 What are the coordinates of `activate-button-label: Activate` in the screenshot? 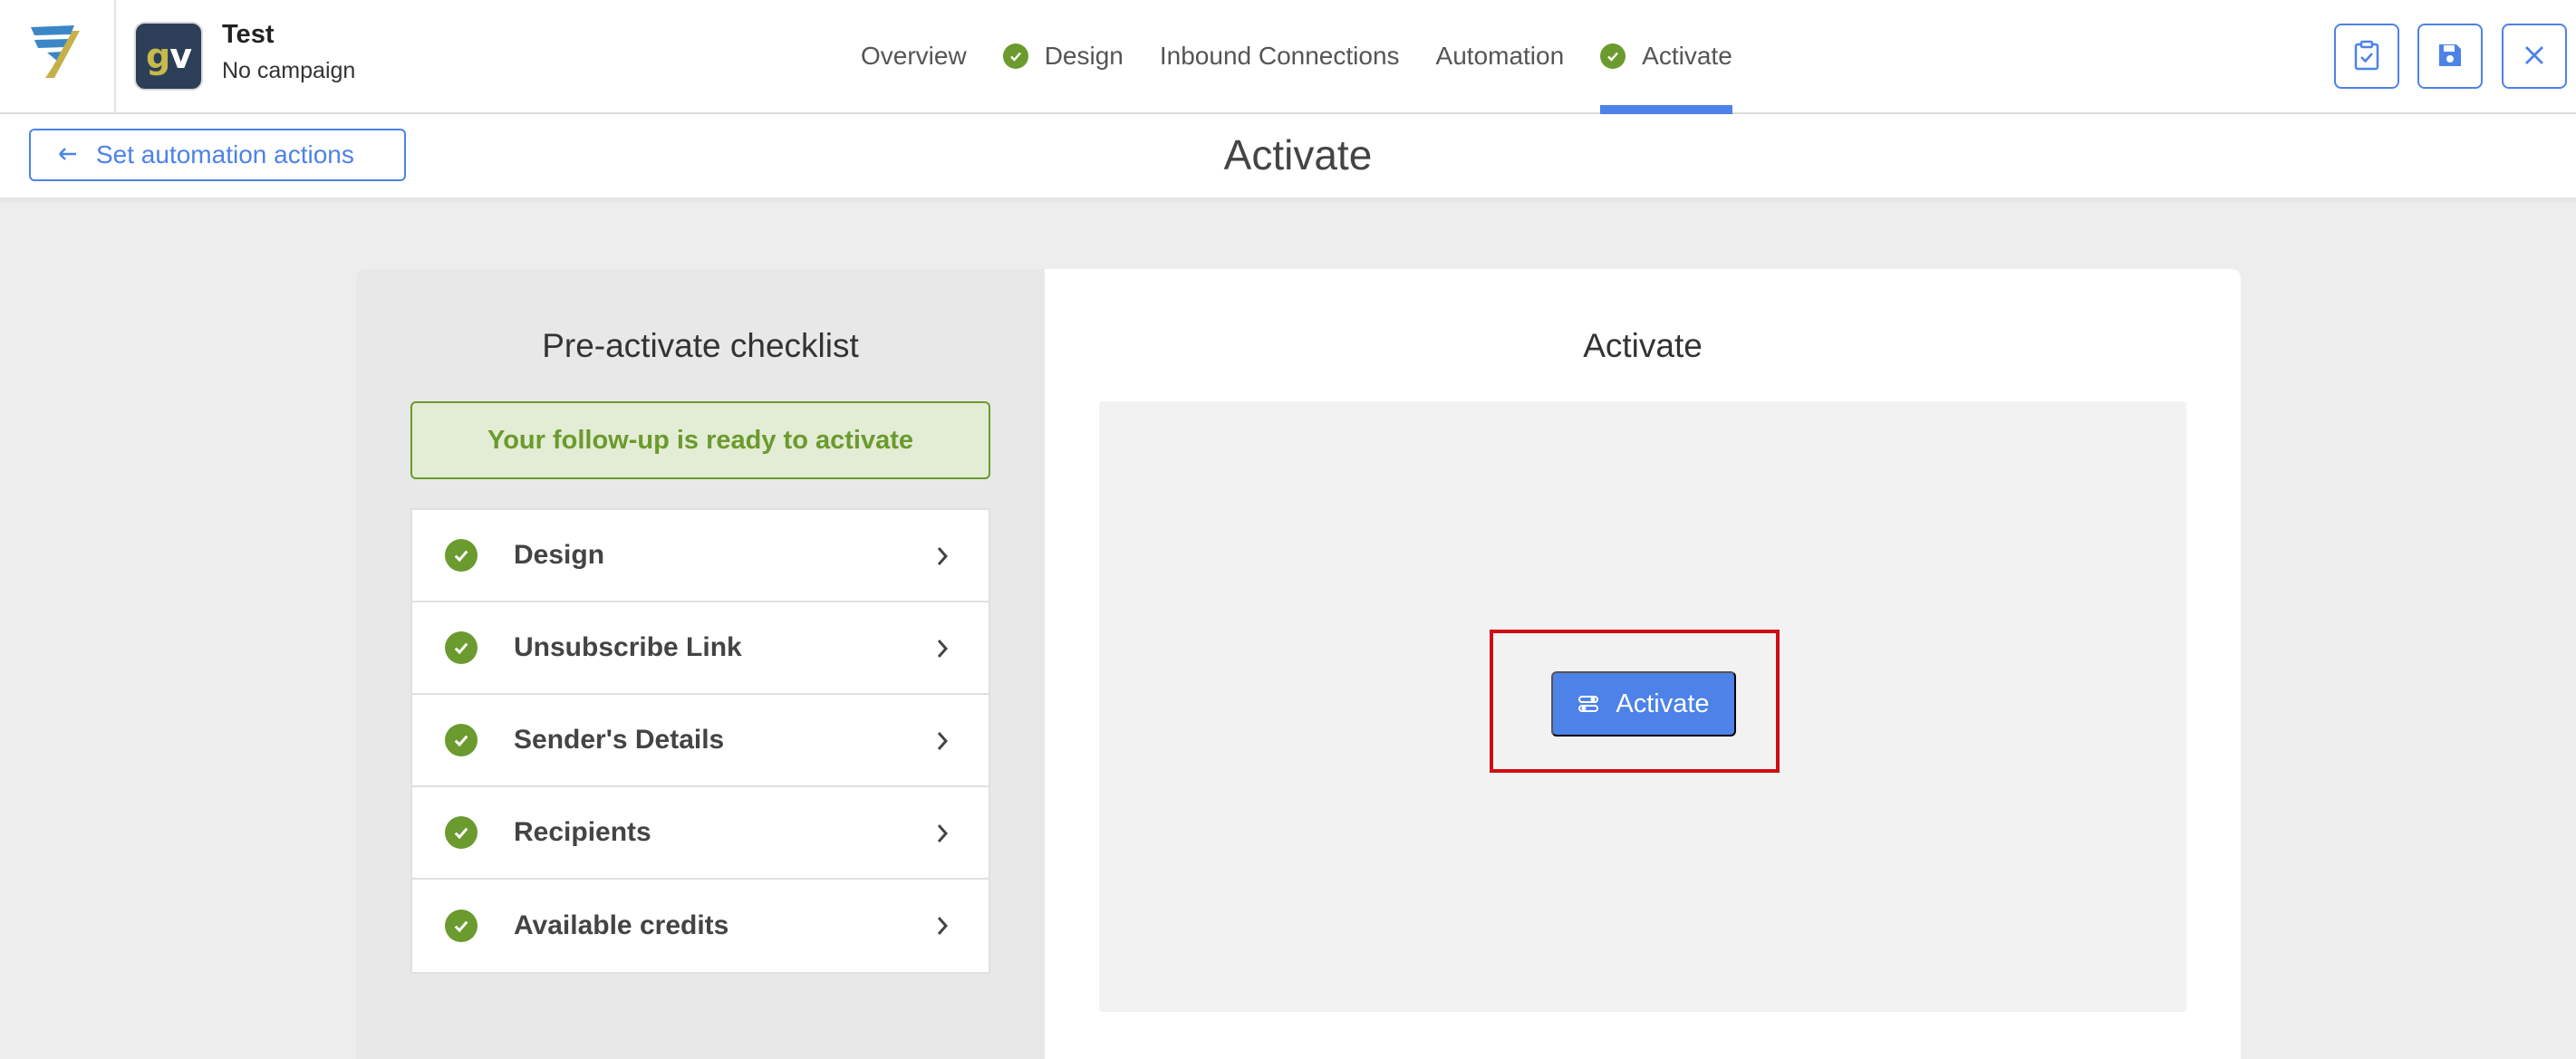 It's located at (1663, 703).